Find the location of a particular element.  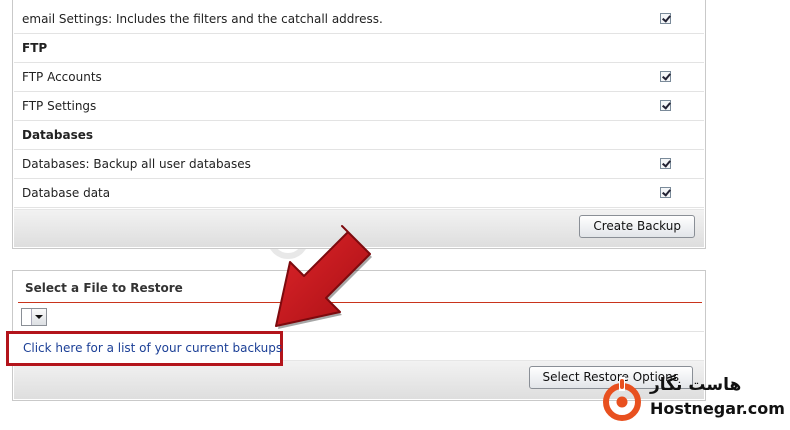

chevron-down-icon is located at coordinates (38, 317).